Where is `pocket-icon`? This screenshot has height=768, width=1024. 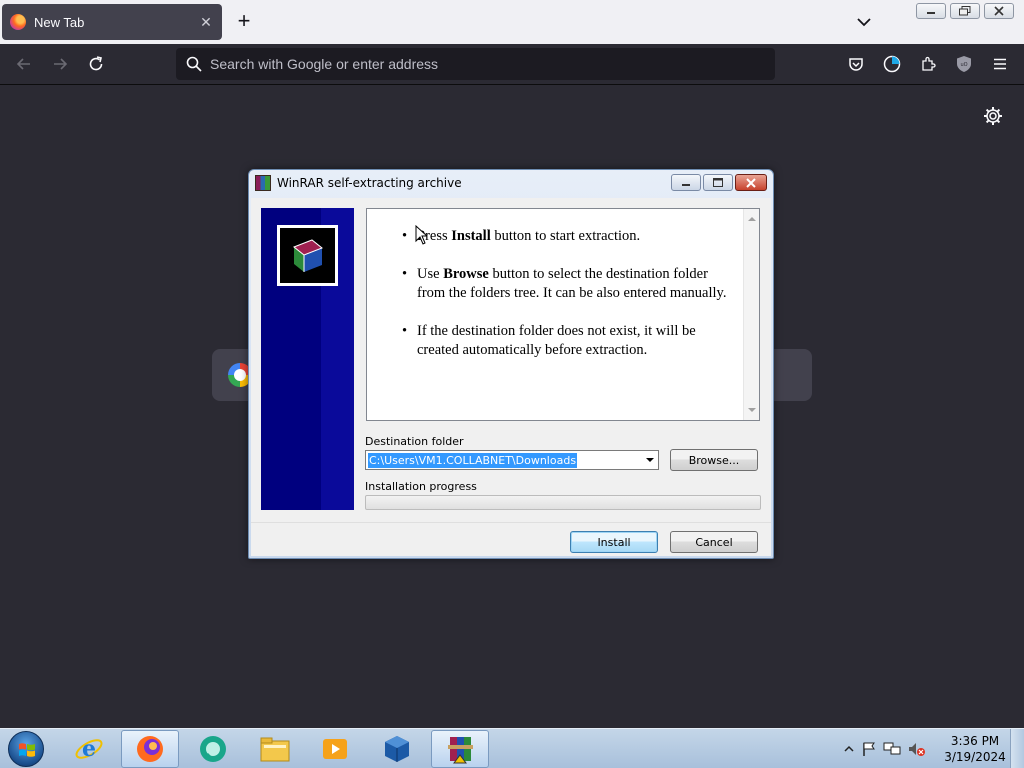
pocket-icon is located at coordinates (856, 64).